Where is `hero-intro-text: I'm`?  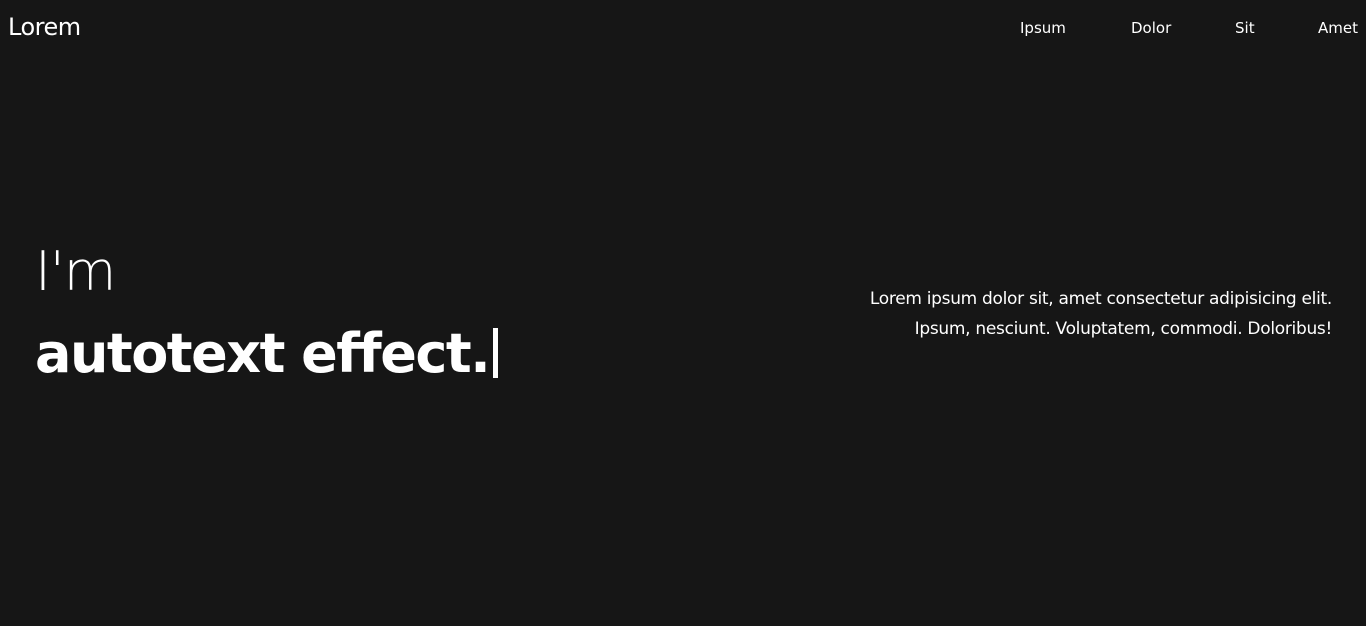 hero-intro-text: I'm is located at coordinates (75, 271).